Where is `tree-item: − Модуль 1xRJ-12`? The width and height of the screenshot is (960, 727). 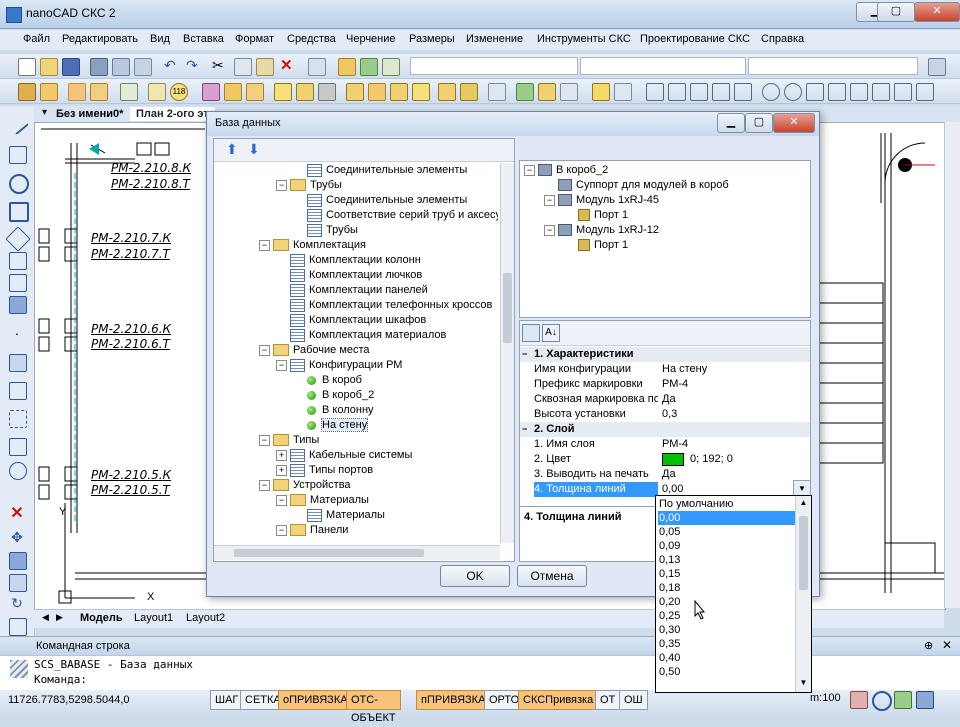
tree-item: − Модуль 1xRJ-12 is located at coordinates (601, 230).